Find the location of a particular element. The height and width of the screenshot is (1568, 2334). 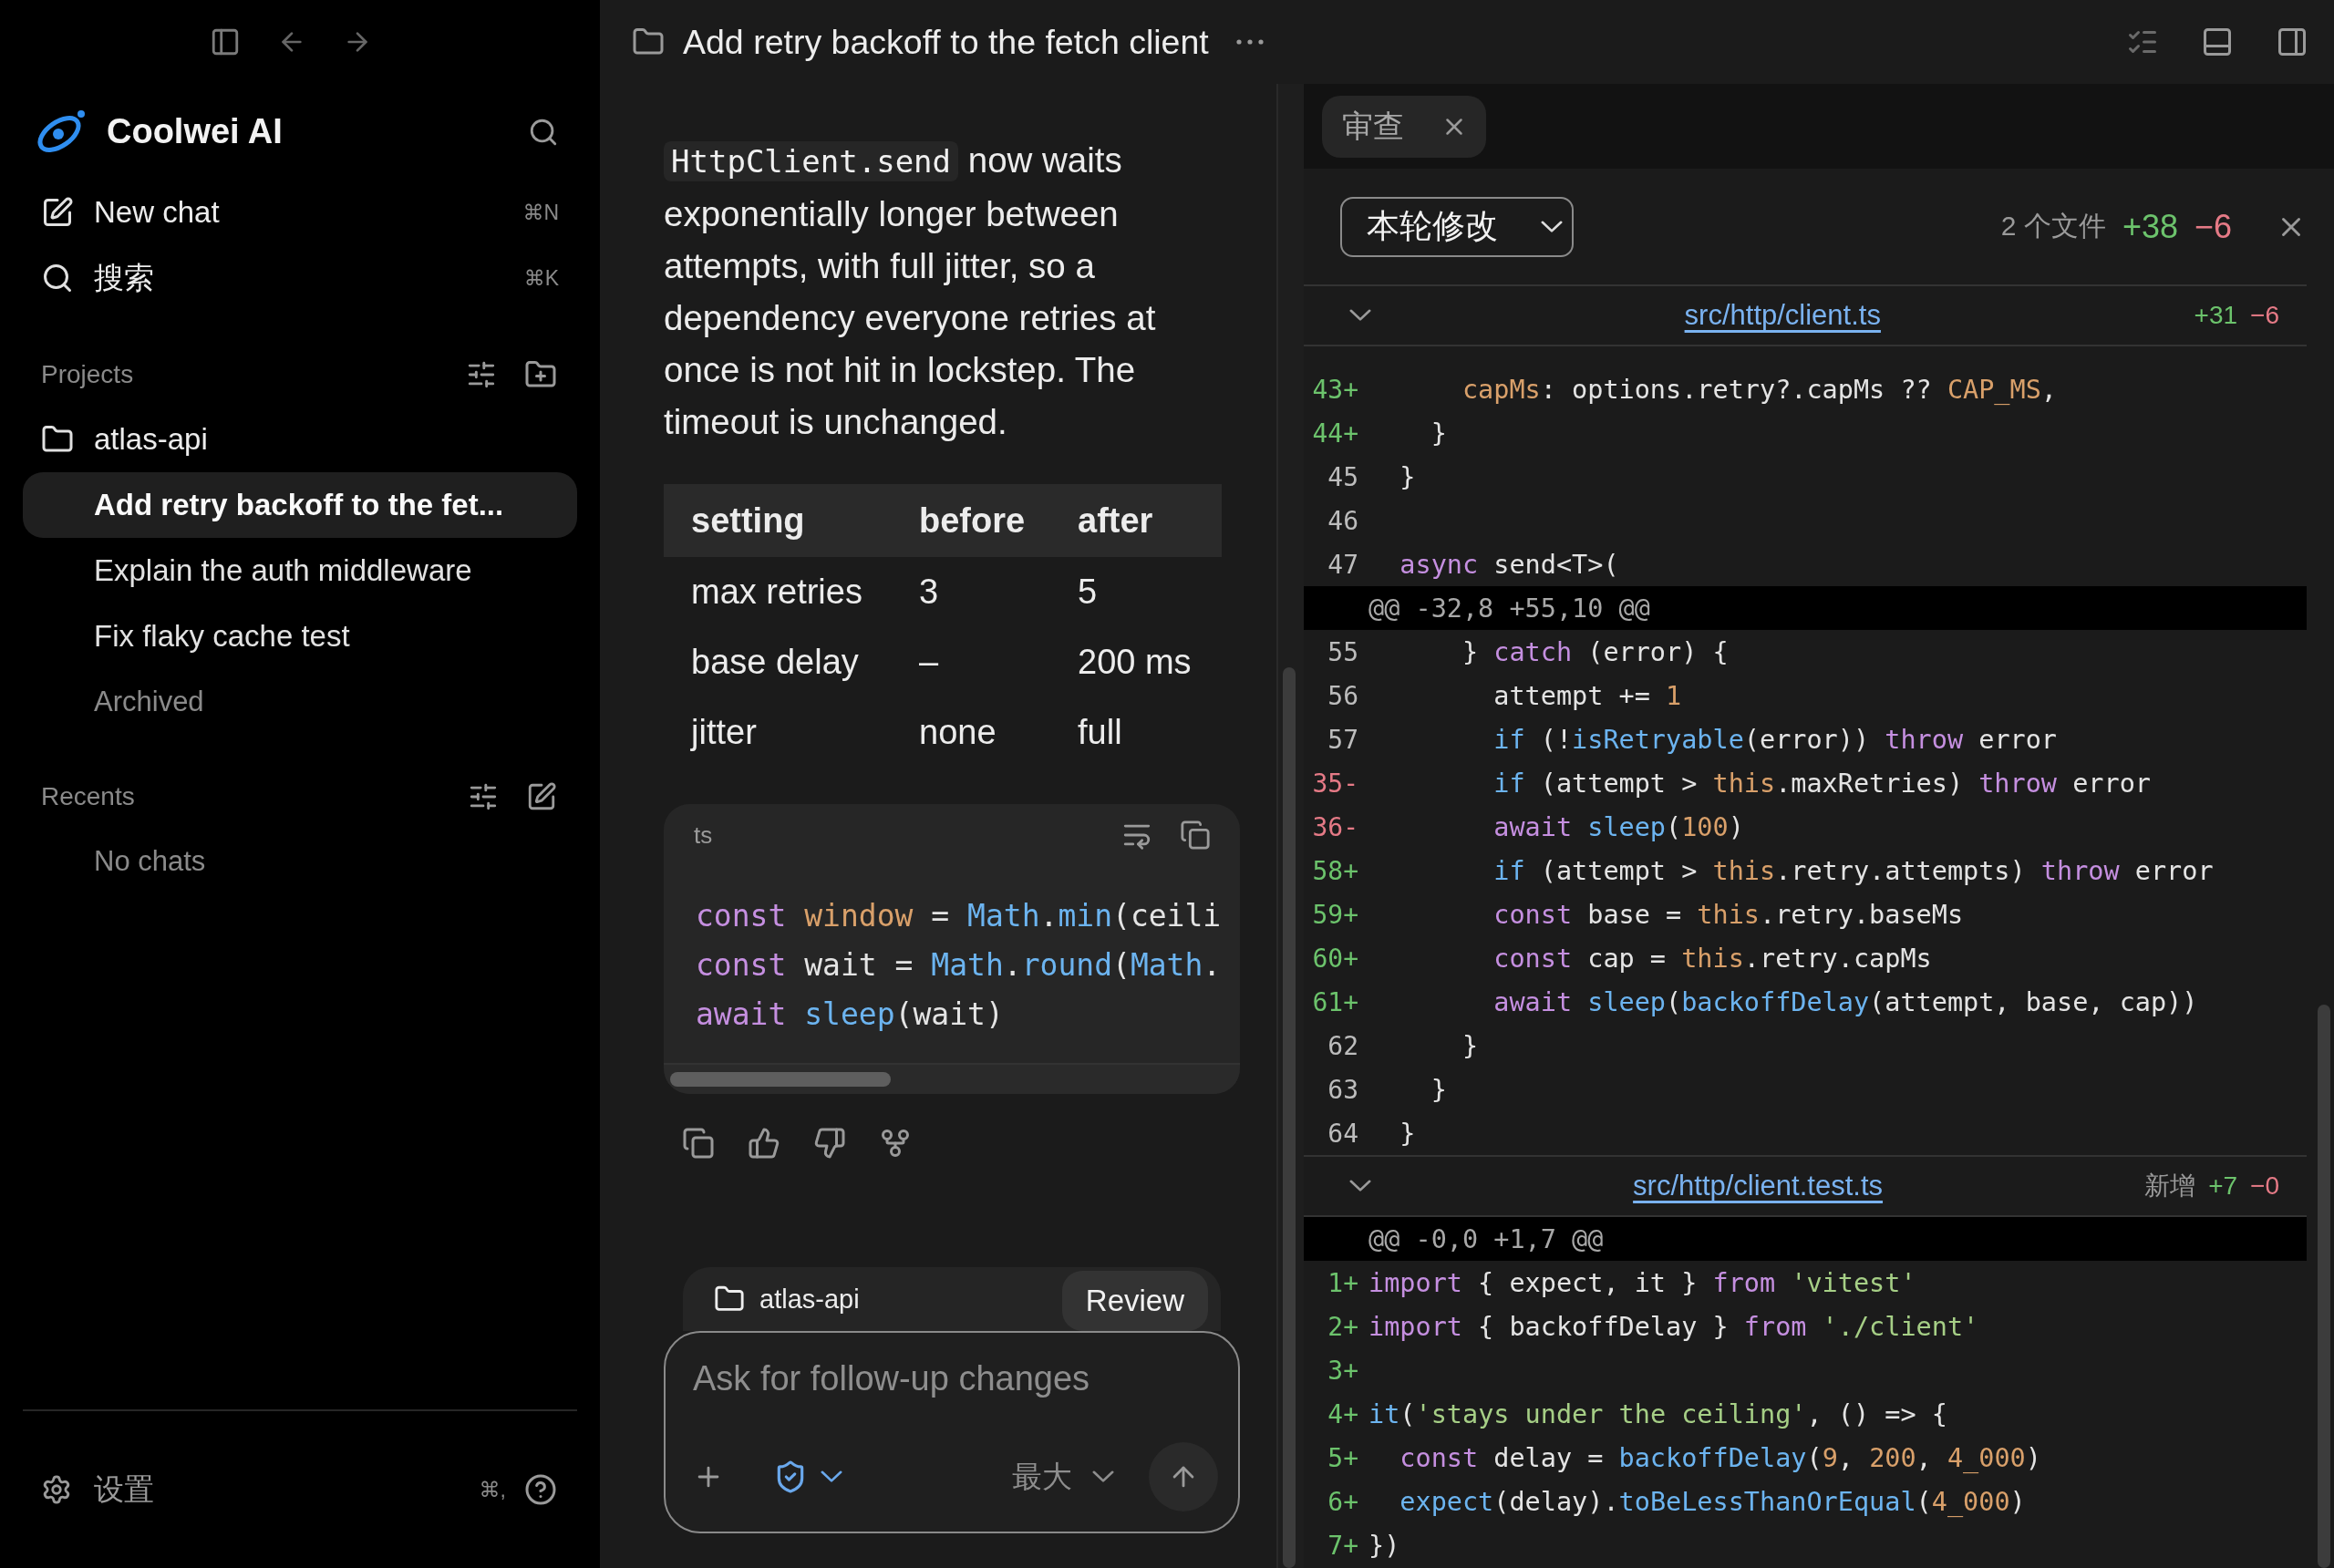

more-button is located at coordinates (1249, 42).